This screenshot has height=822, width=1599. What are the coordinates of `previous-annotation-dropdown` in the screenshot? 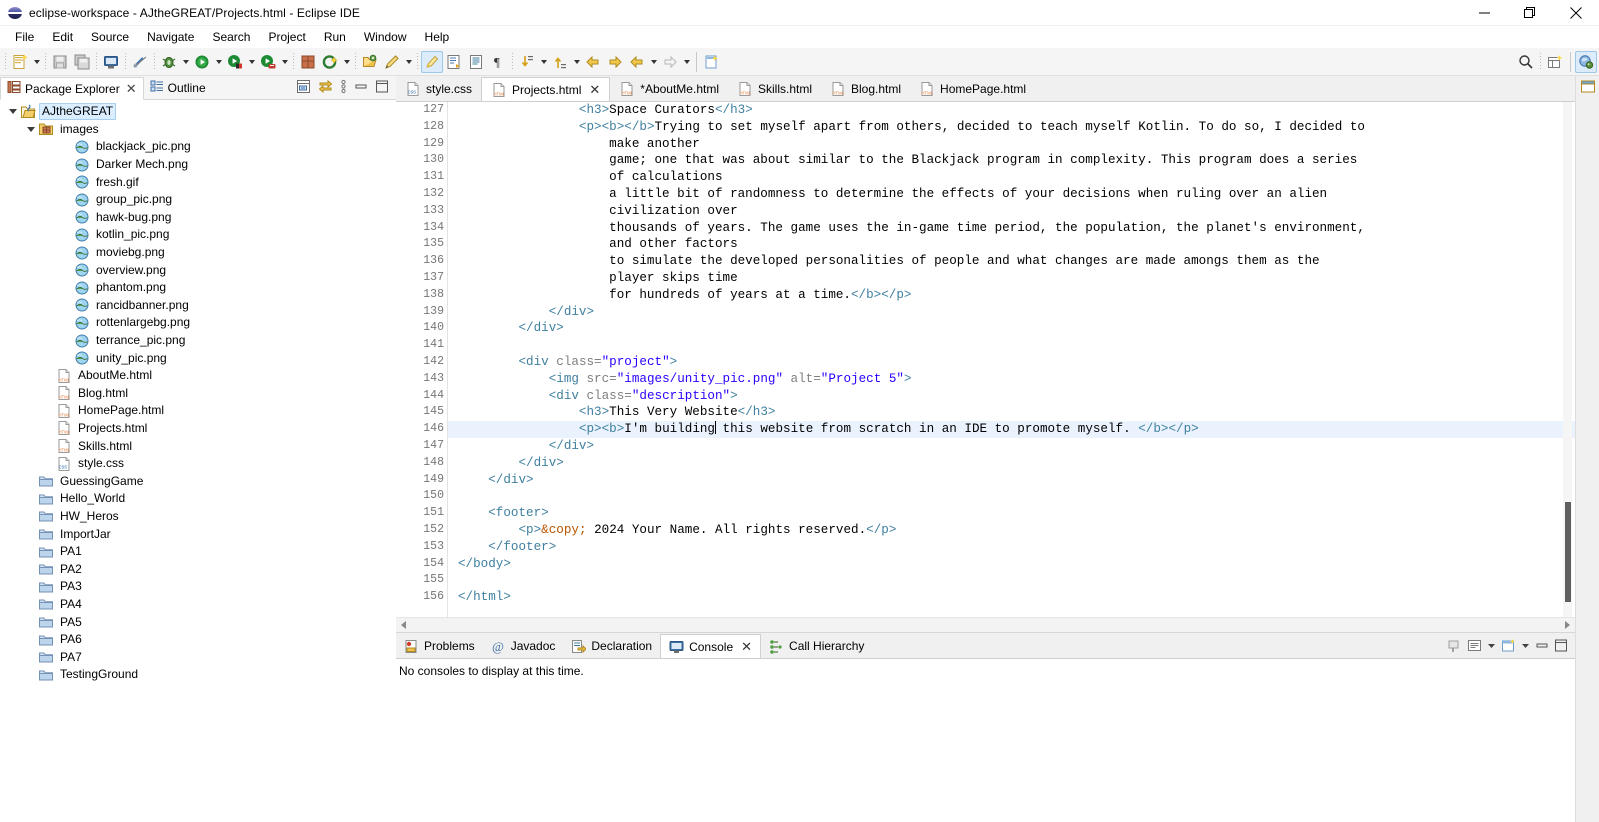 It's located at (576, 62).